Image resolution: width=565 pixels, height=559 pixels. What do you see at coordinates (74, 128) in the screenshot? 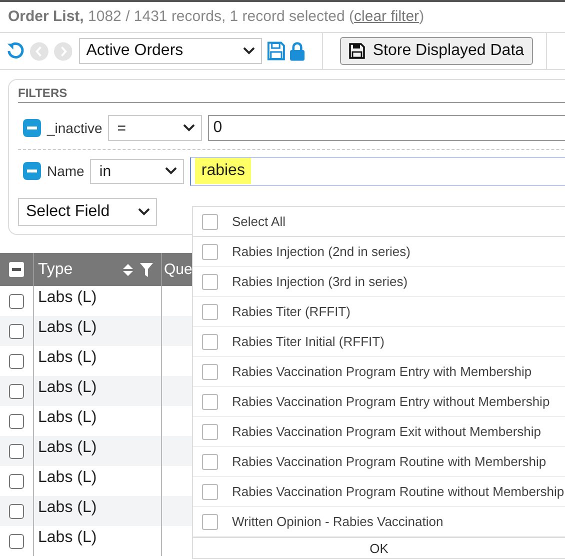
I see `filter-field-label: _inactive` at bounding box center [74, 128].